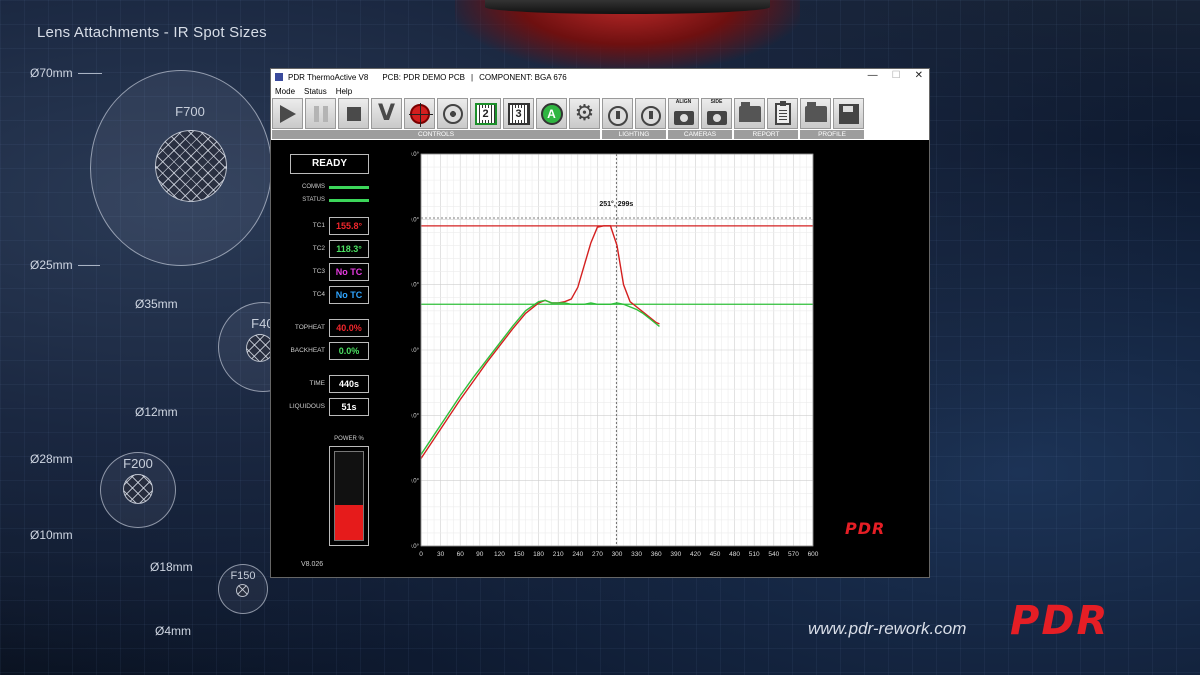  I want to click on zone2-icon: 2, so click(485, 113).